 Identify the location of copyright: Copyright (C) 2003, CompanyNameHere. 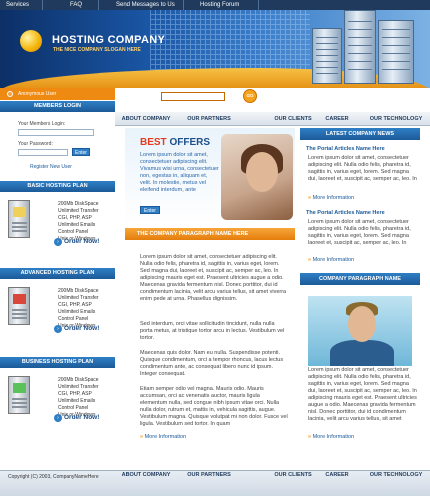
(53, 477).